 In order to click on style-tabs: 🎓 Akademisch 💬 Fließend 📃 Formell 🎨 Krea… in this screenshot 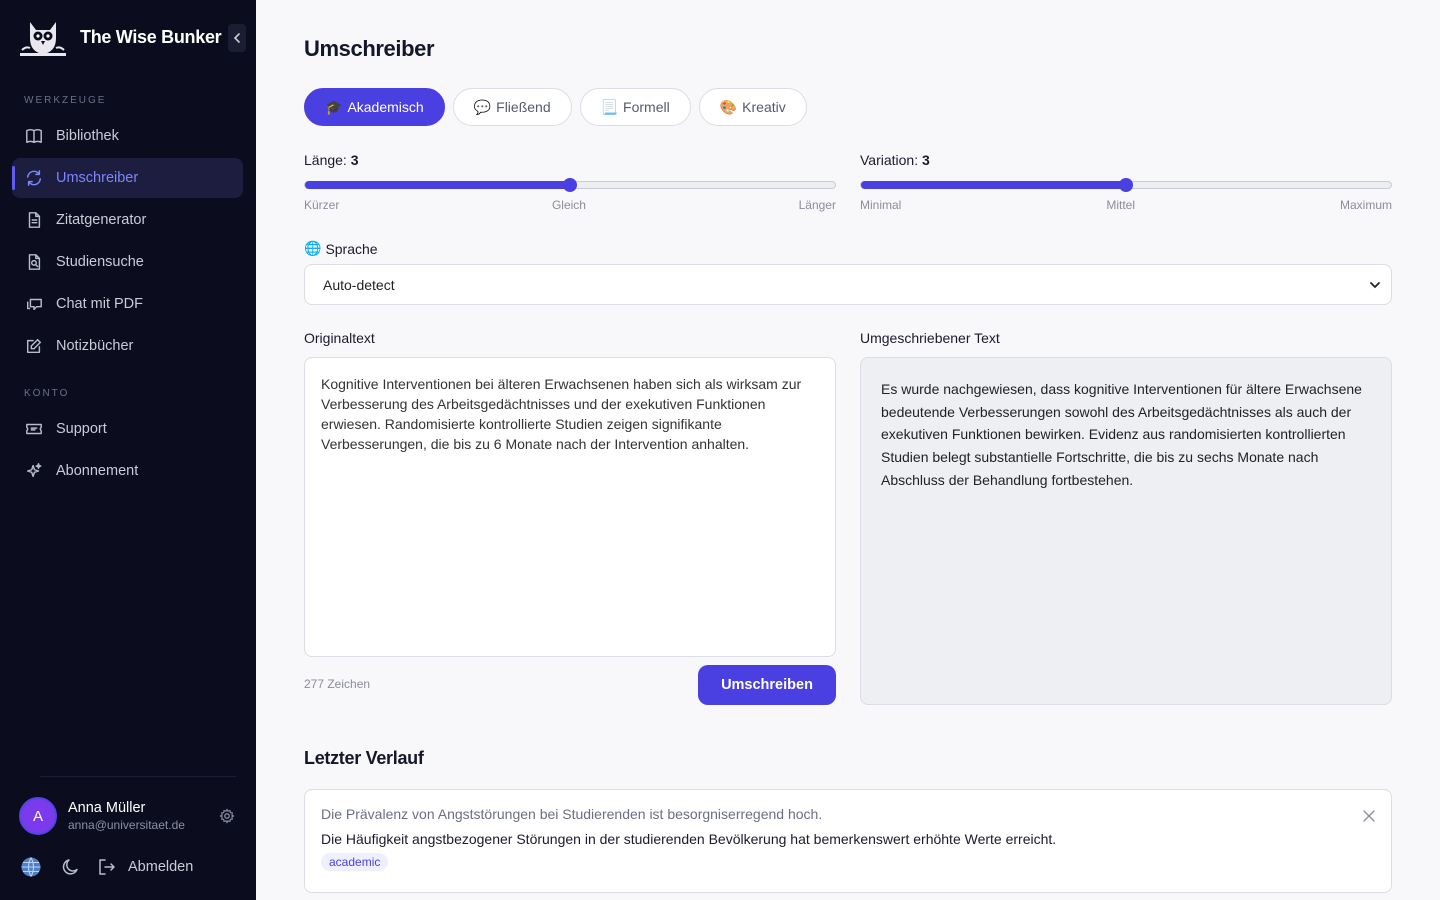, I will do `click(555, 107)`.